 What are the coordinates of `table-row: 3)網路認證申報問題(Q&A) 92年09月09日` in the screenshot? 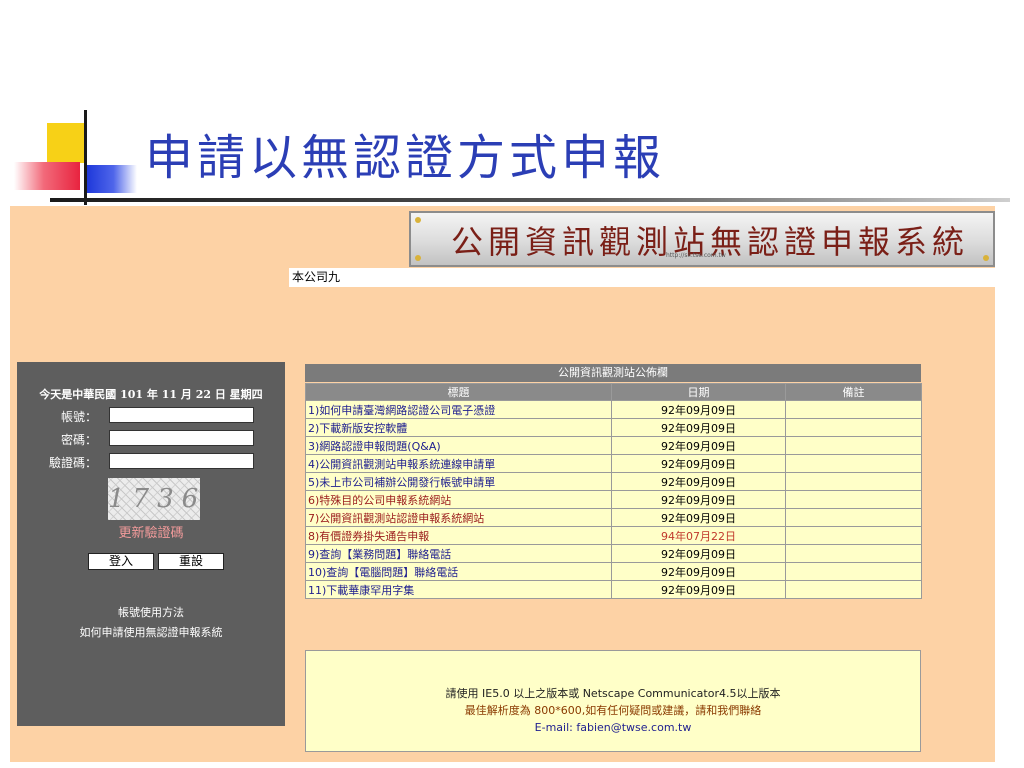 It's located at (613, 445).